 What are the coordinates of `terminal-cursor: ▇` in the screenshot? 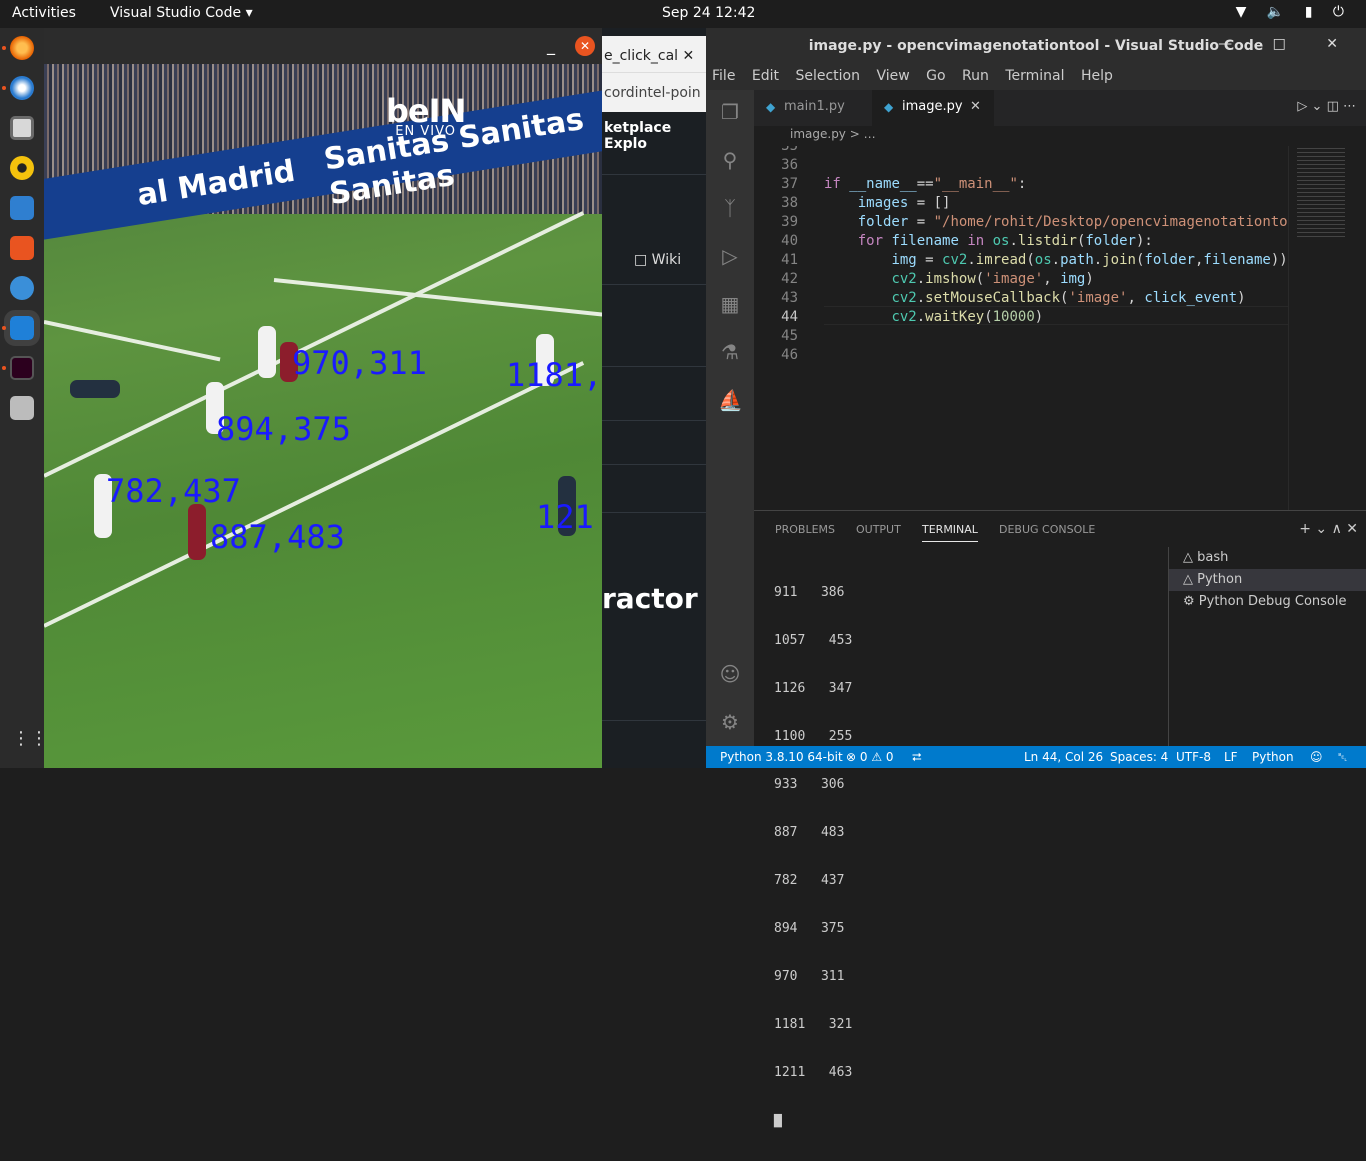 It's located at (778, 1120).